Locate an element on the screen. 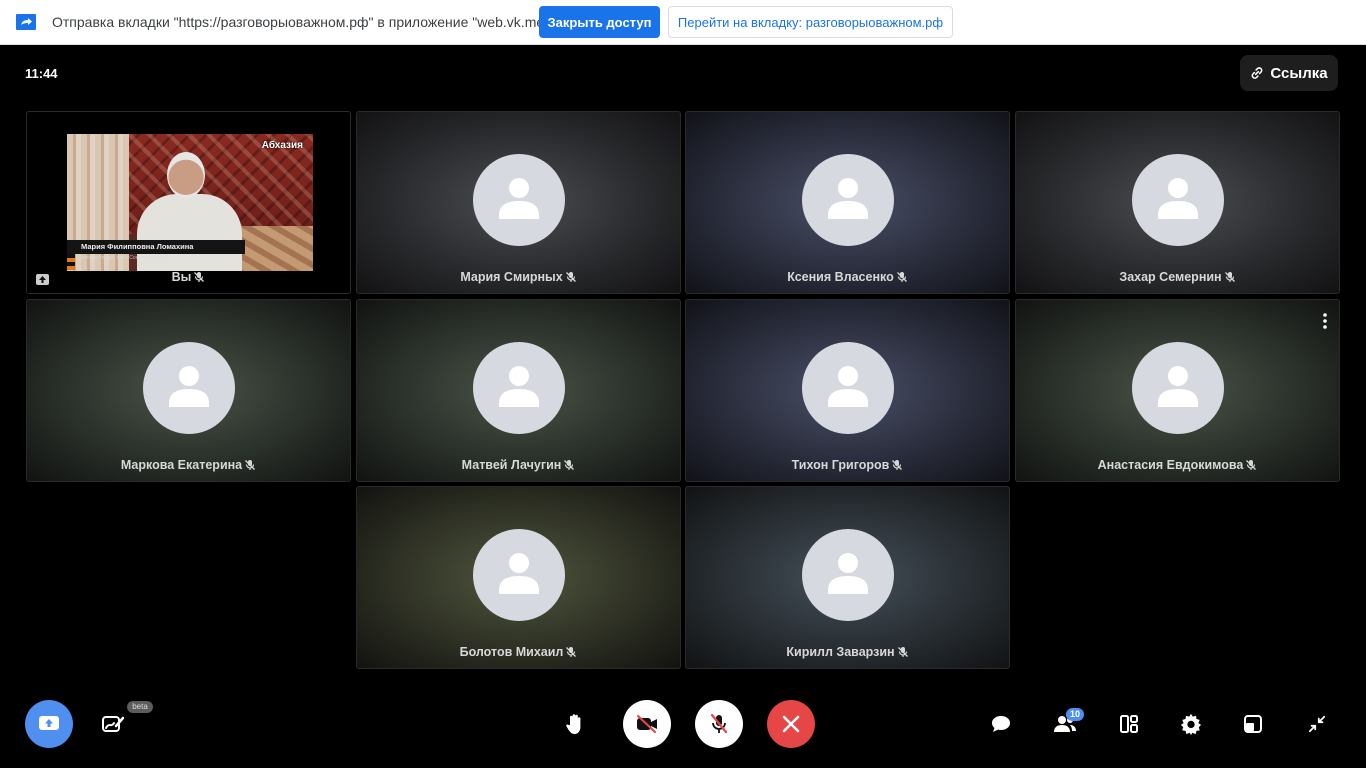  layout-button is located at coordinates (1129, 724).